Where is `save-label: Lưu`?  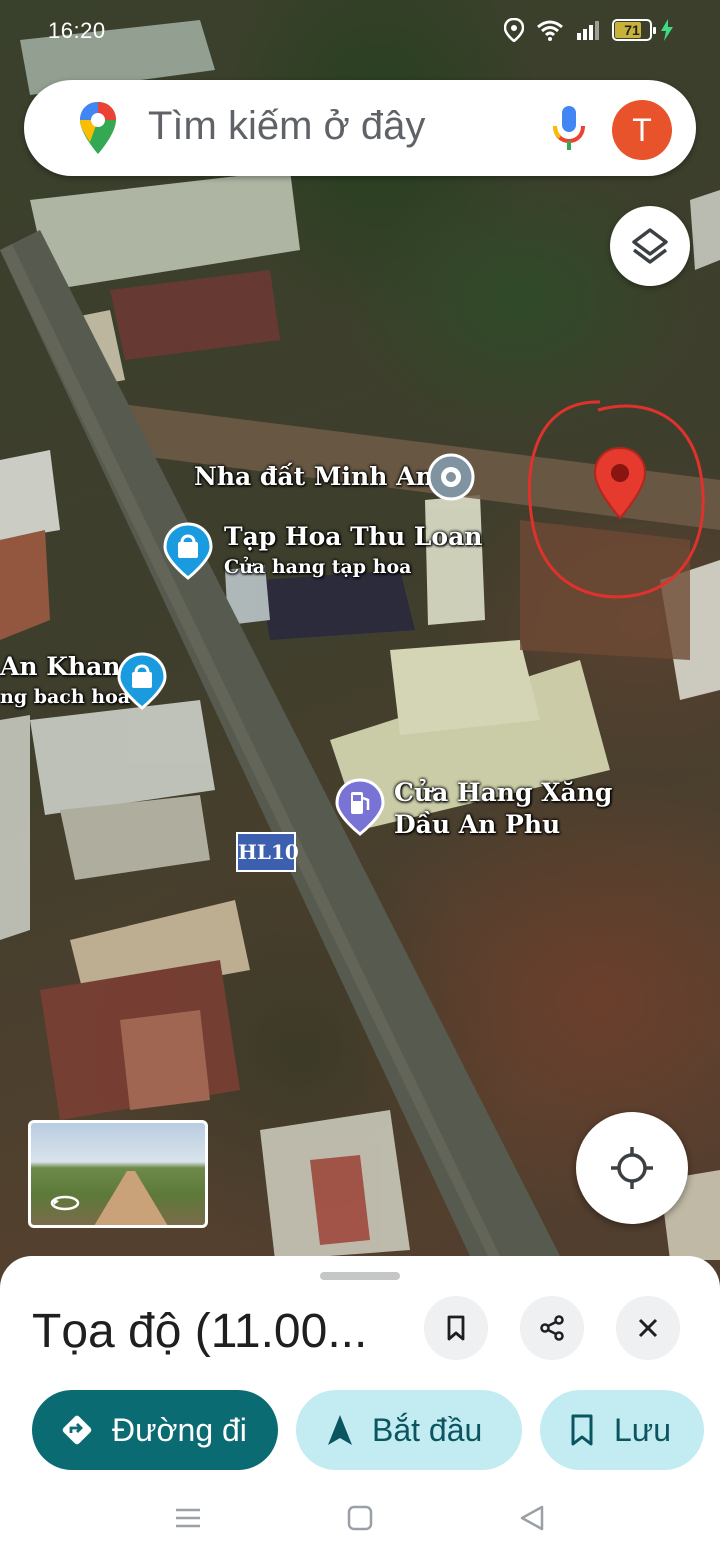 save-label: Lưu is located at coordinates (643, 1429).